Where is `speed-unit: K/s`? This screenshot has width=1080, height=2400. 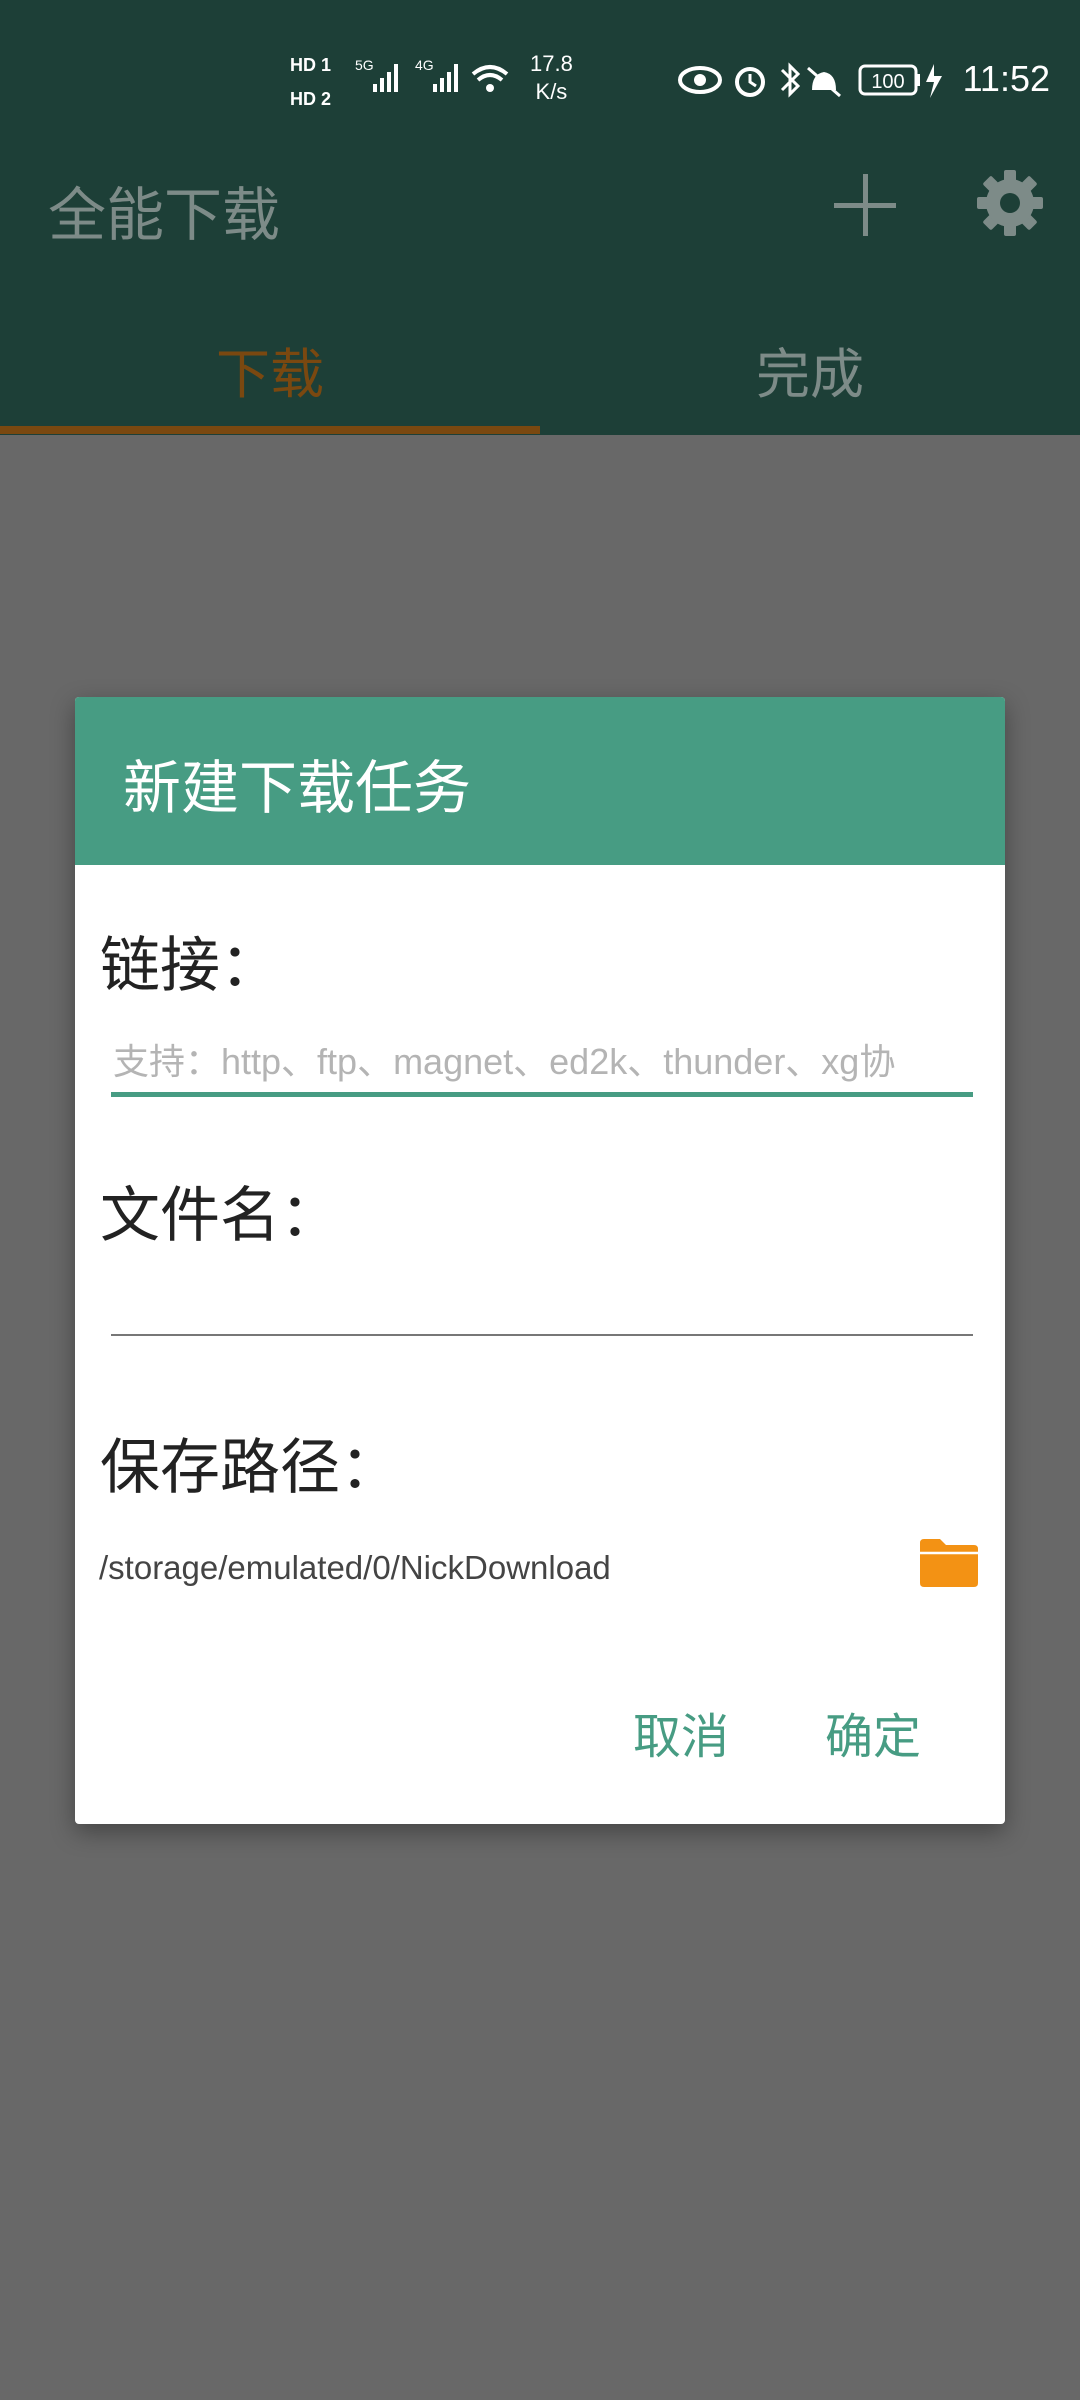
speed-unit: K/s is located at coordinates (551, 91).